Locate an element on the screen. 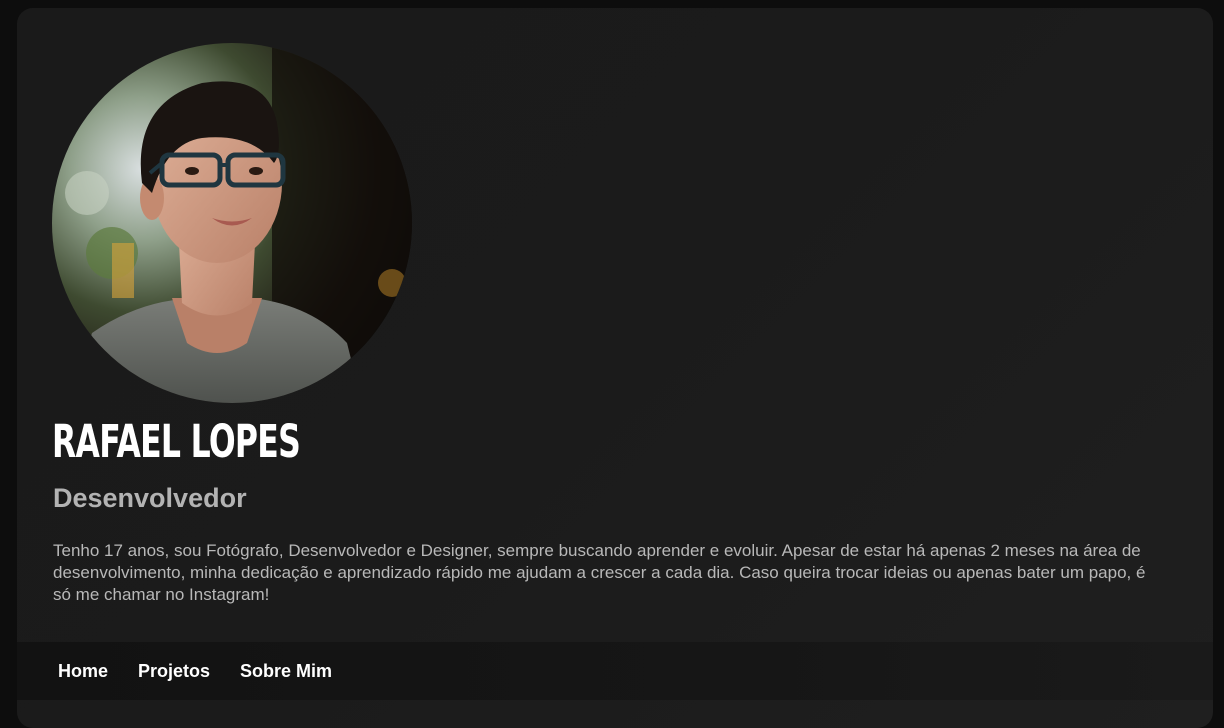  nav-item-sobre-mim: Sobre Mim is located at coordinates (286, 671).